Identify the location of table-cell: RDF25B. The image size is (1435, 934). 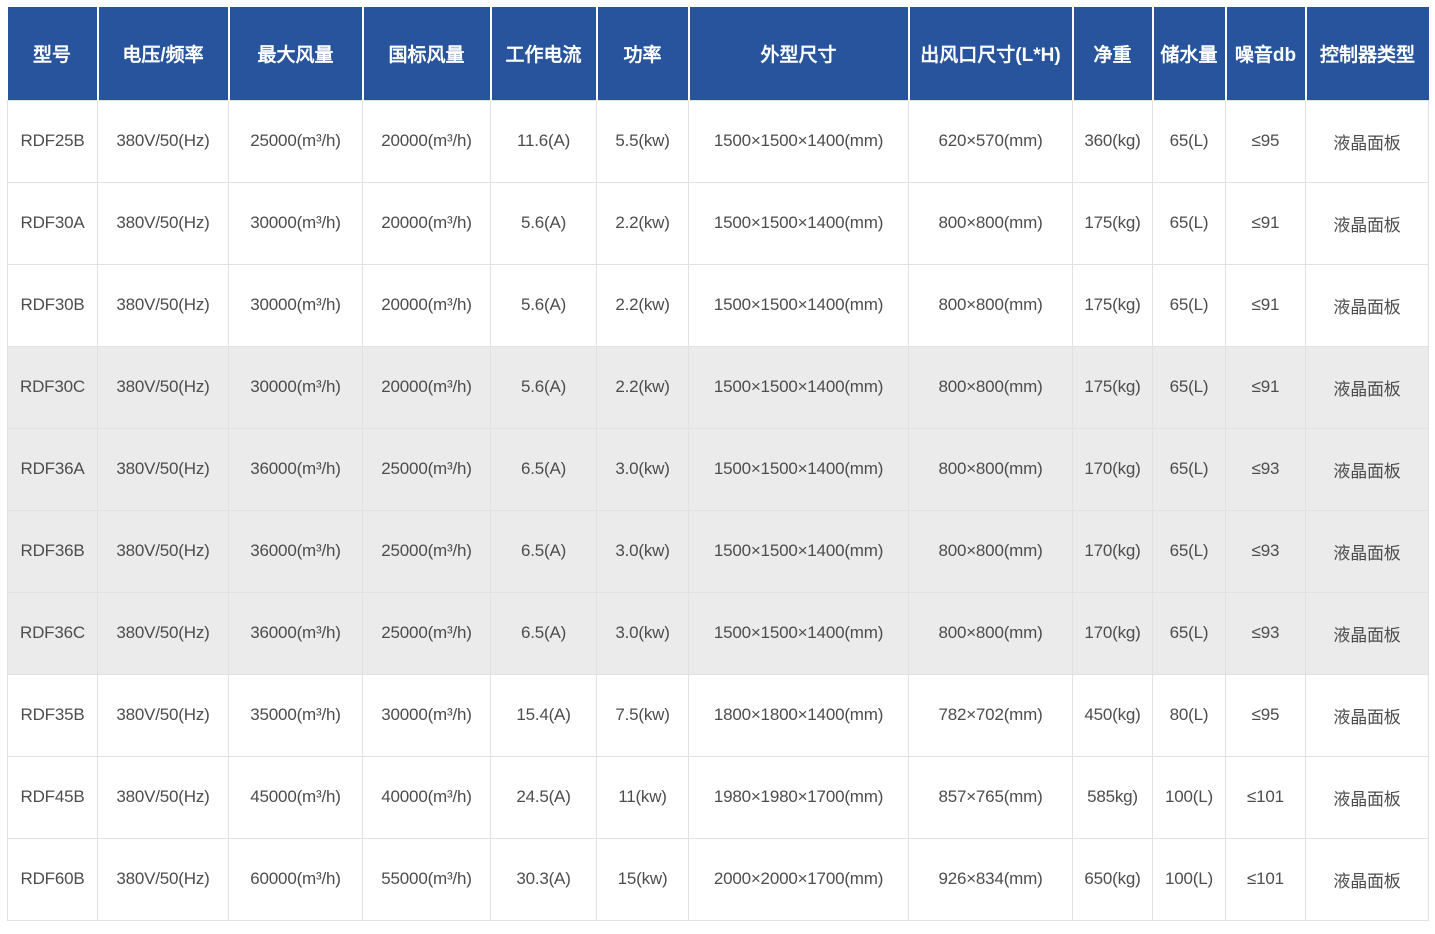
(52, 141).